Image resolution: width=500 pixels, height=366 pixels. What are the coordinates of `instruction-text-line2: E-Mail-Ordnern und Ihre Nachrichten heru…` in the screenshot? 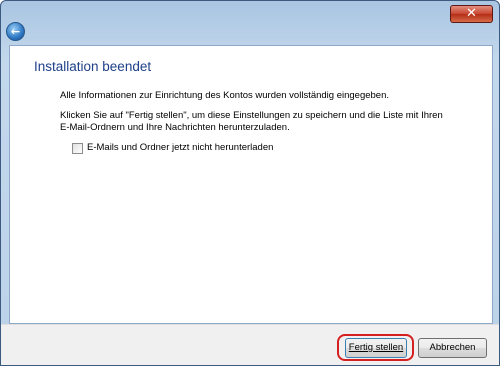 It's located at (175, 127).